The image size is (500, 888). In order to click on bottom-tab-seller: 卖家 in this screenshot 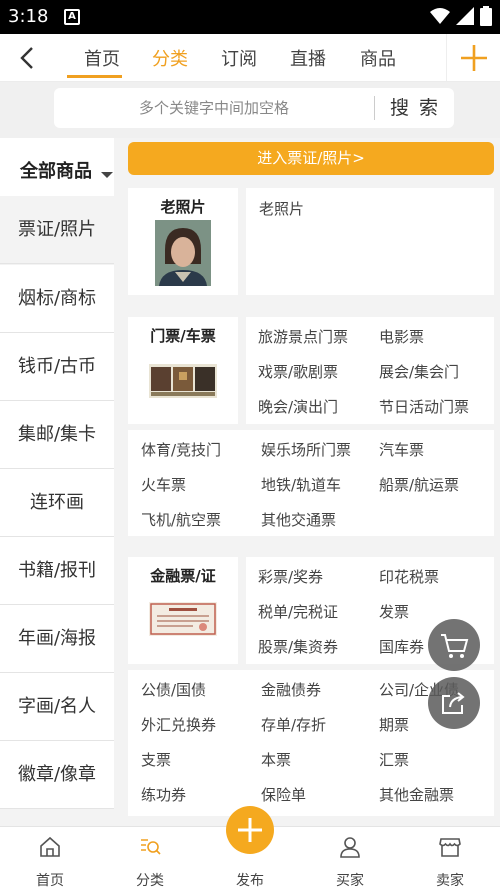, I will do `click(450, 857)`.